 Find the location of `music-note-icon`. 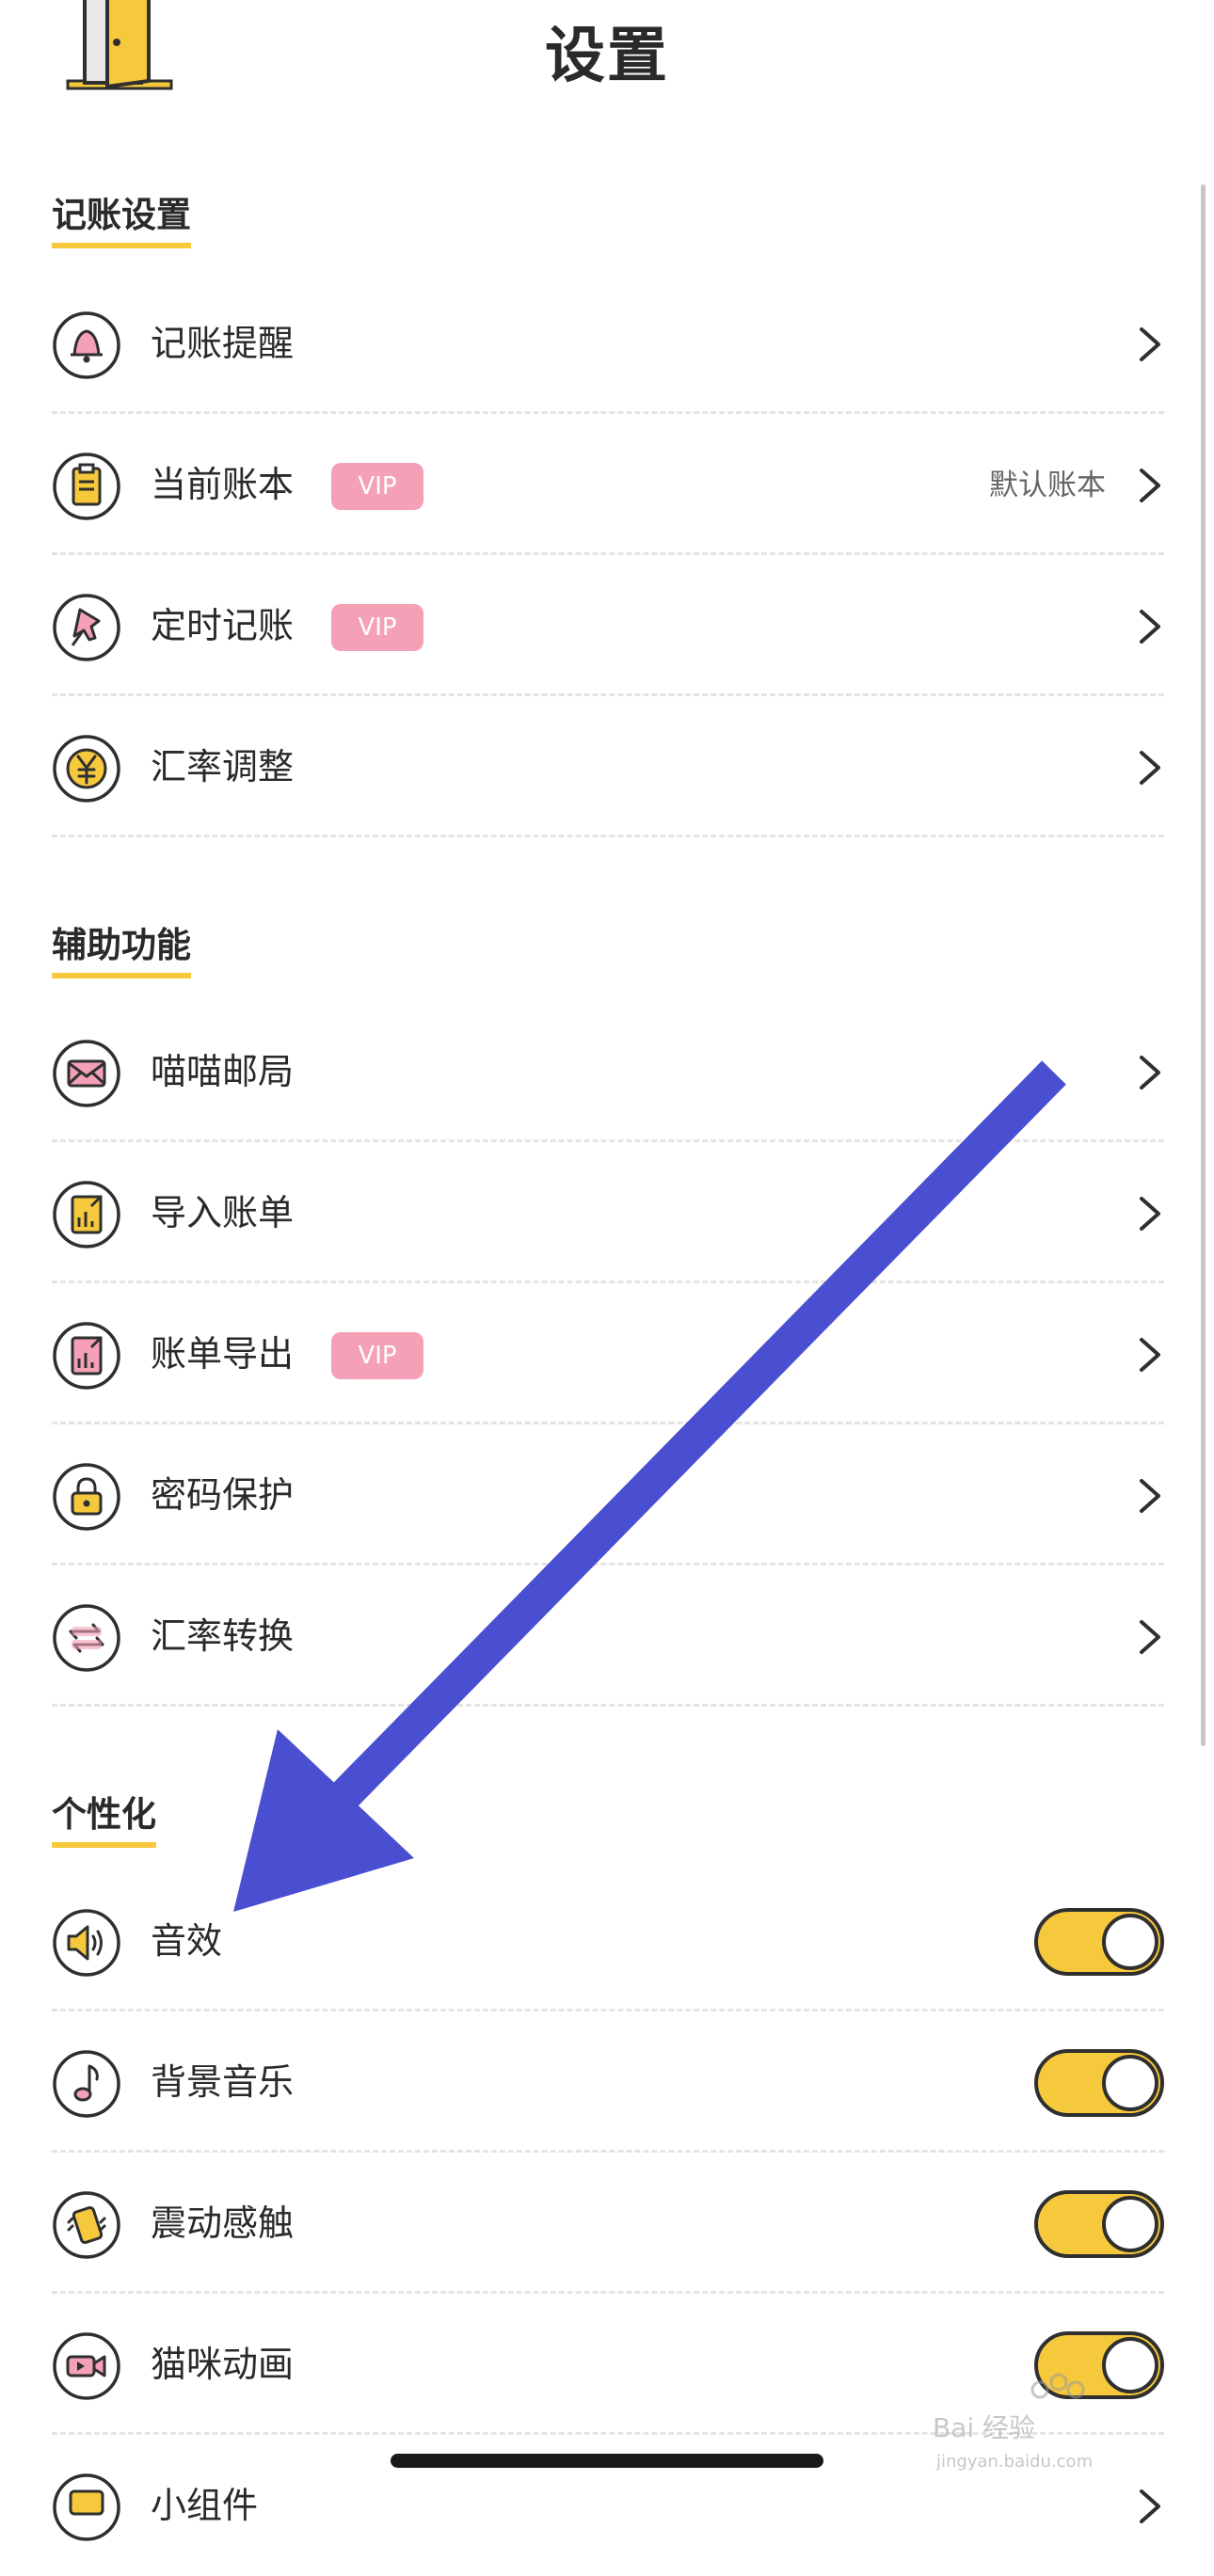

music-note-icon is located at coordinates (86, 2084).